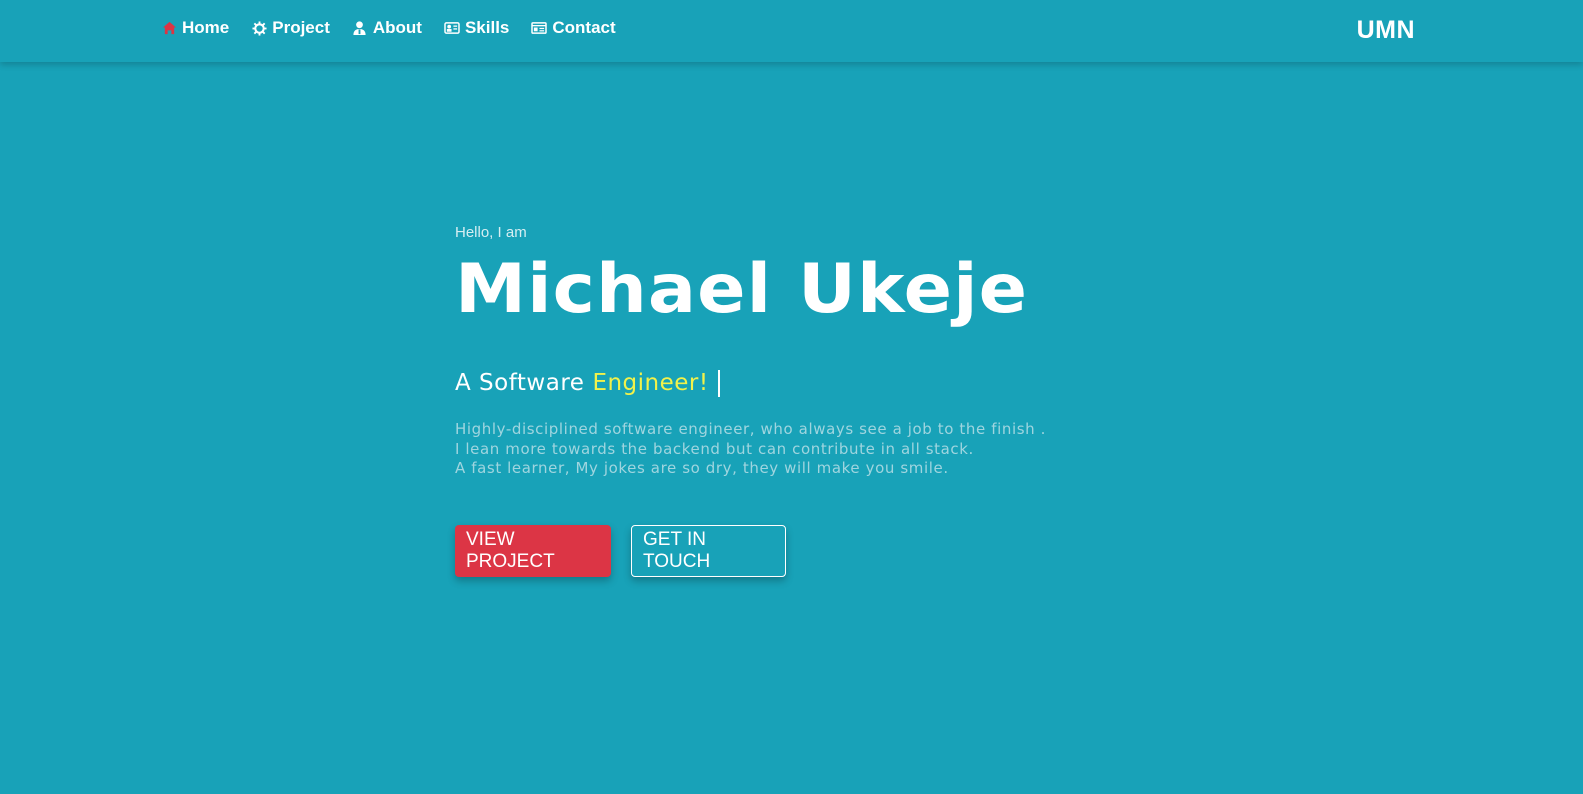 Image resolution: width=1583 pixels, height=794 pixels. What do you see at coordinates (491, 232) in the screenshot?
I see `hero-greeting: Hello, I am` at bounding box center [491, 232].